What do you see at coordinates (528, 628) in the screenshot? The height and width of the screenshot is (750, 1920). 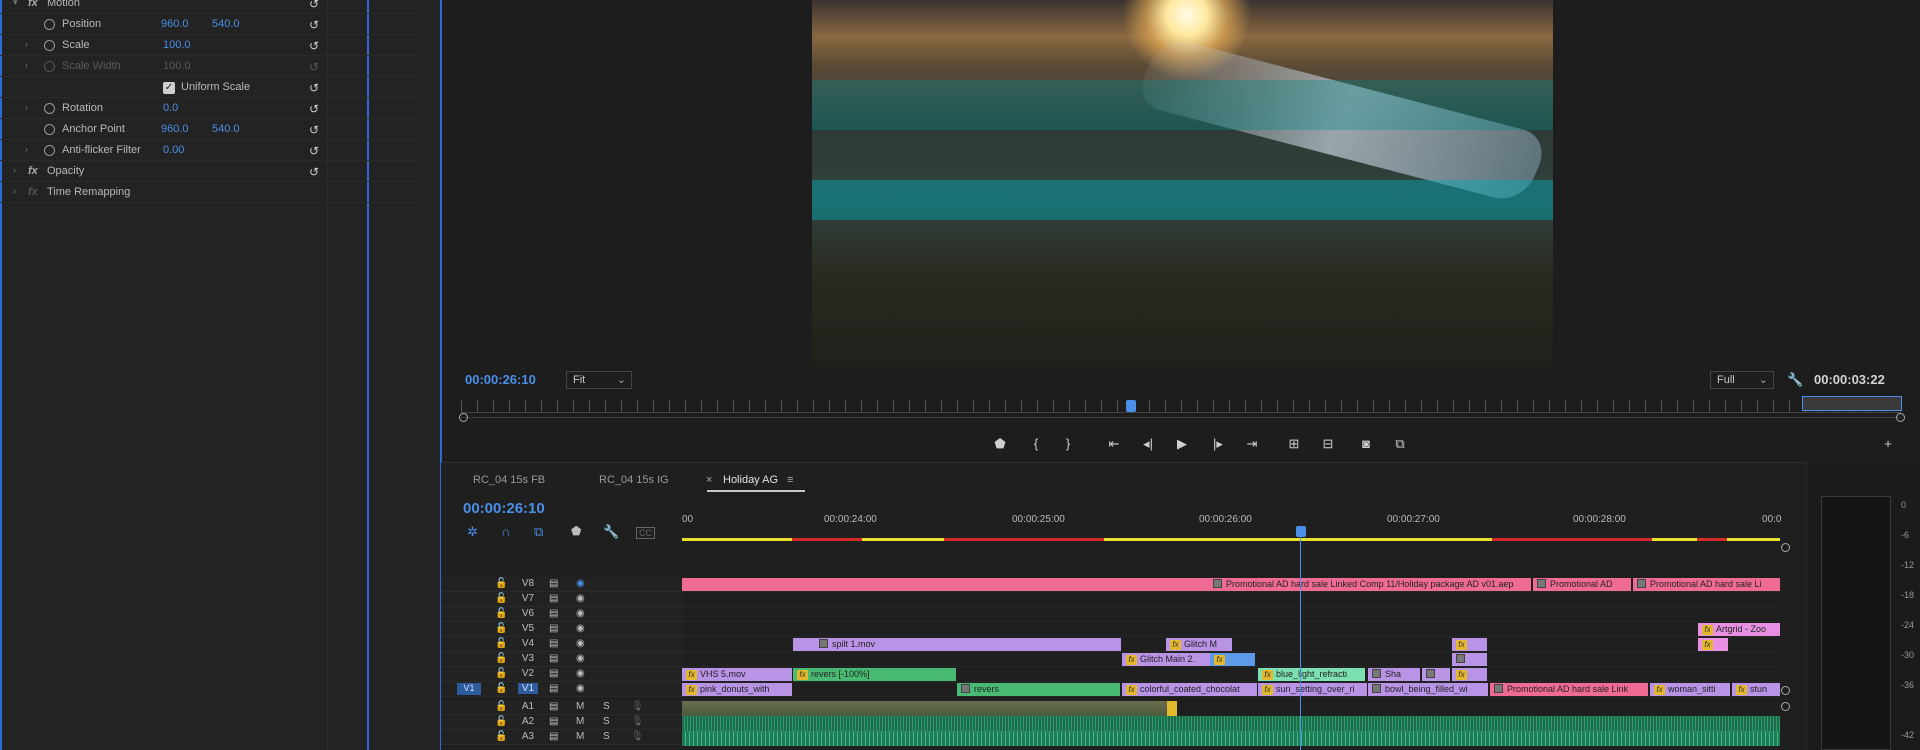 I see `track-name: V5` at bounding box center [528, 628].